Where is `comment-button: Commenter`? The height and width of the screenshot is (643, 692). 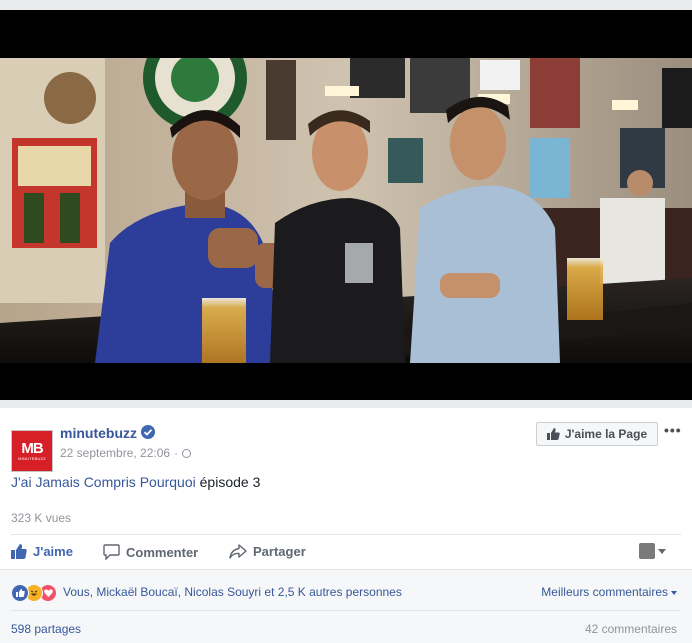
comment-button: Commenter is located at coordinates (150, 552).